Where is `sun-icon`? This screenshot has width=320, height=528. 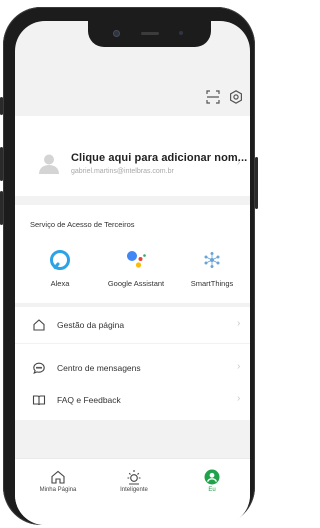 sun-icon is located at coordinates (134, 477).